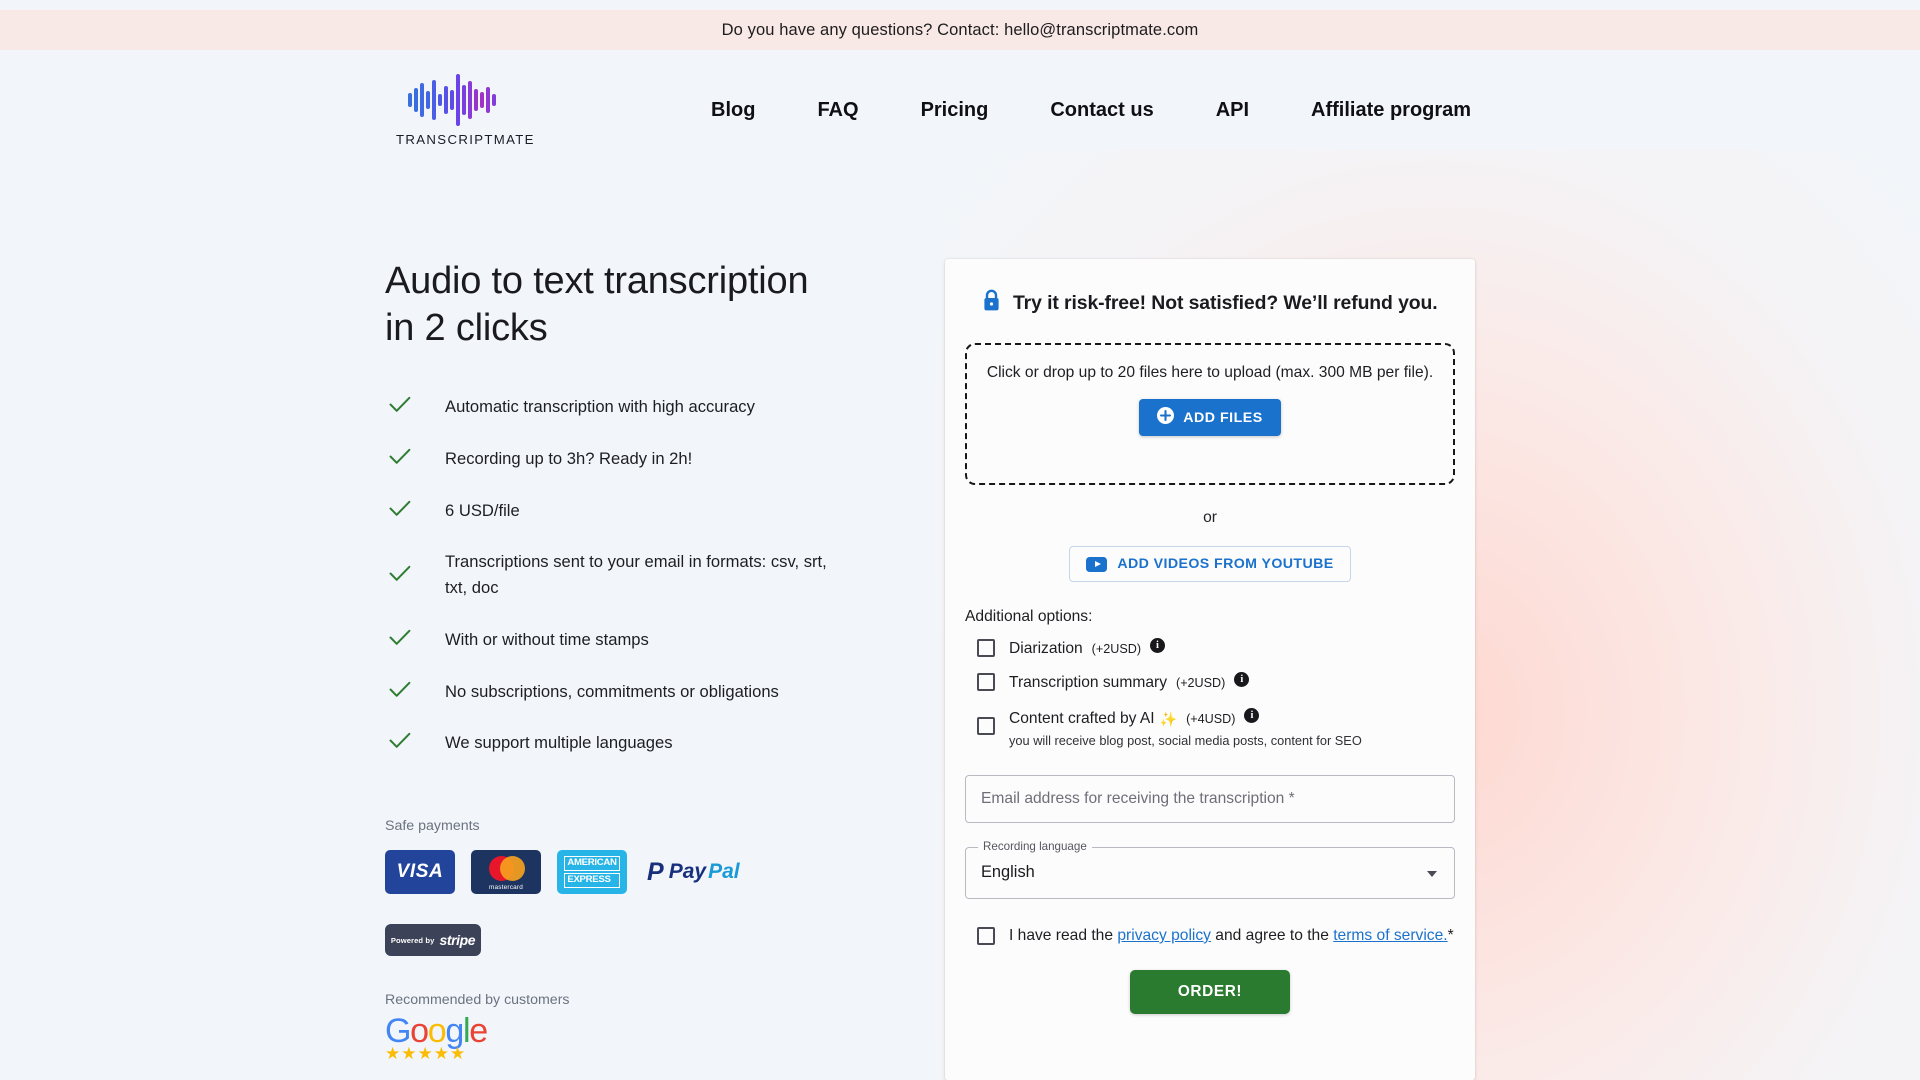 The image size is (1920, 1080). What do you see at coordinates (1035, 846) in the screenshot?
I see `recording-language-legend: Recording language` at bounding box center [1035, 846].